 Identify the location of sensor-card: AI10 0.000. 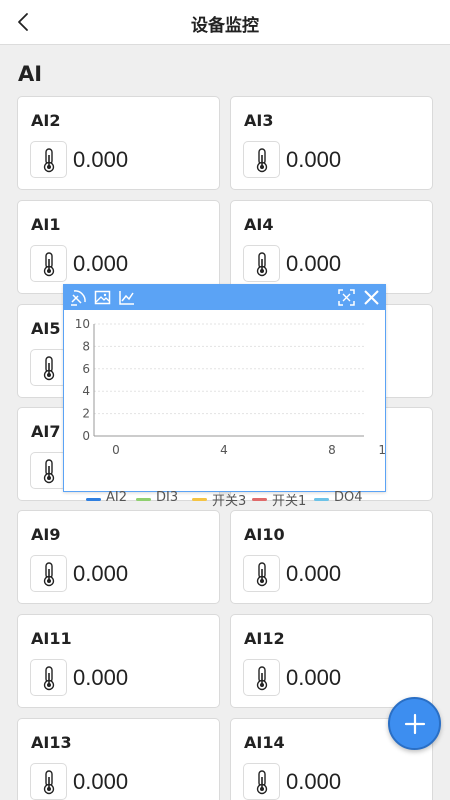
(331, 557).